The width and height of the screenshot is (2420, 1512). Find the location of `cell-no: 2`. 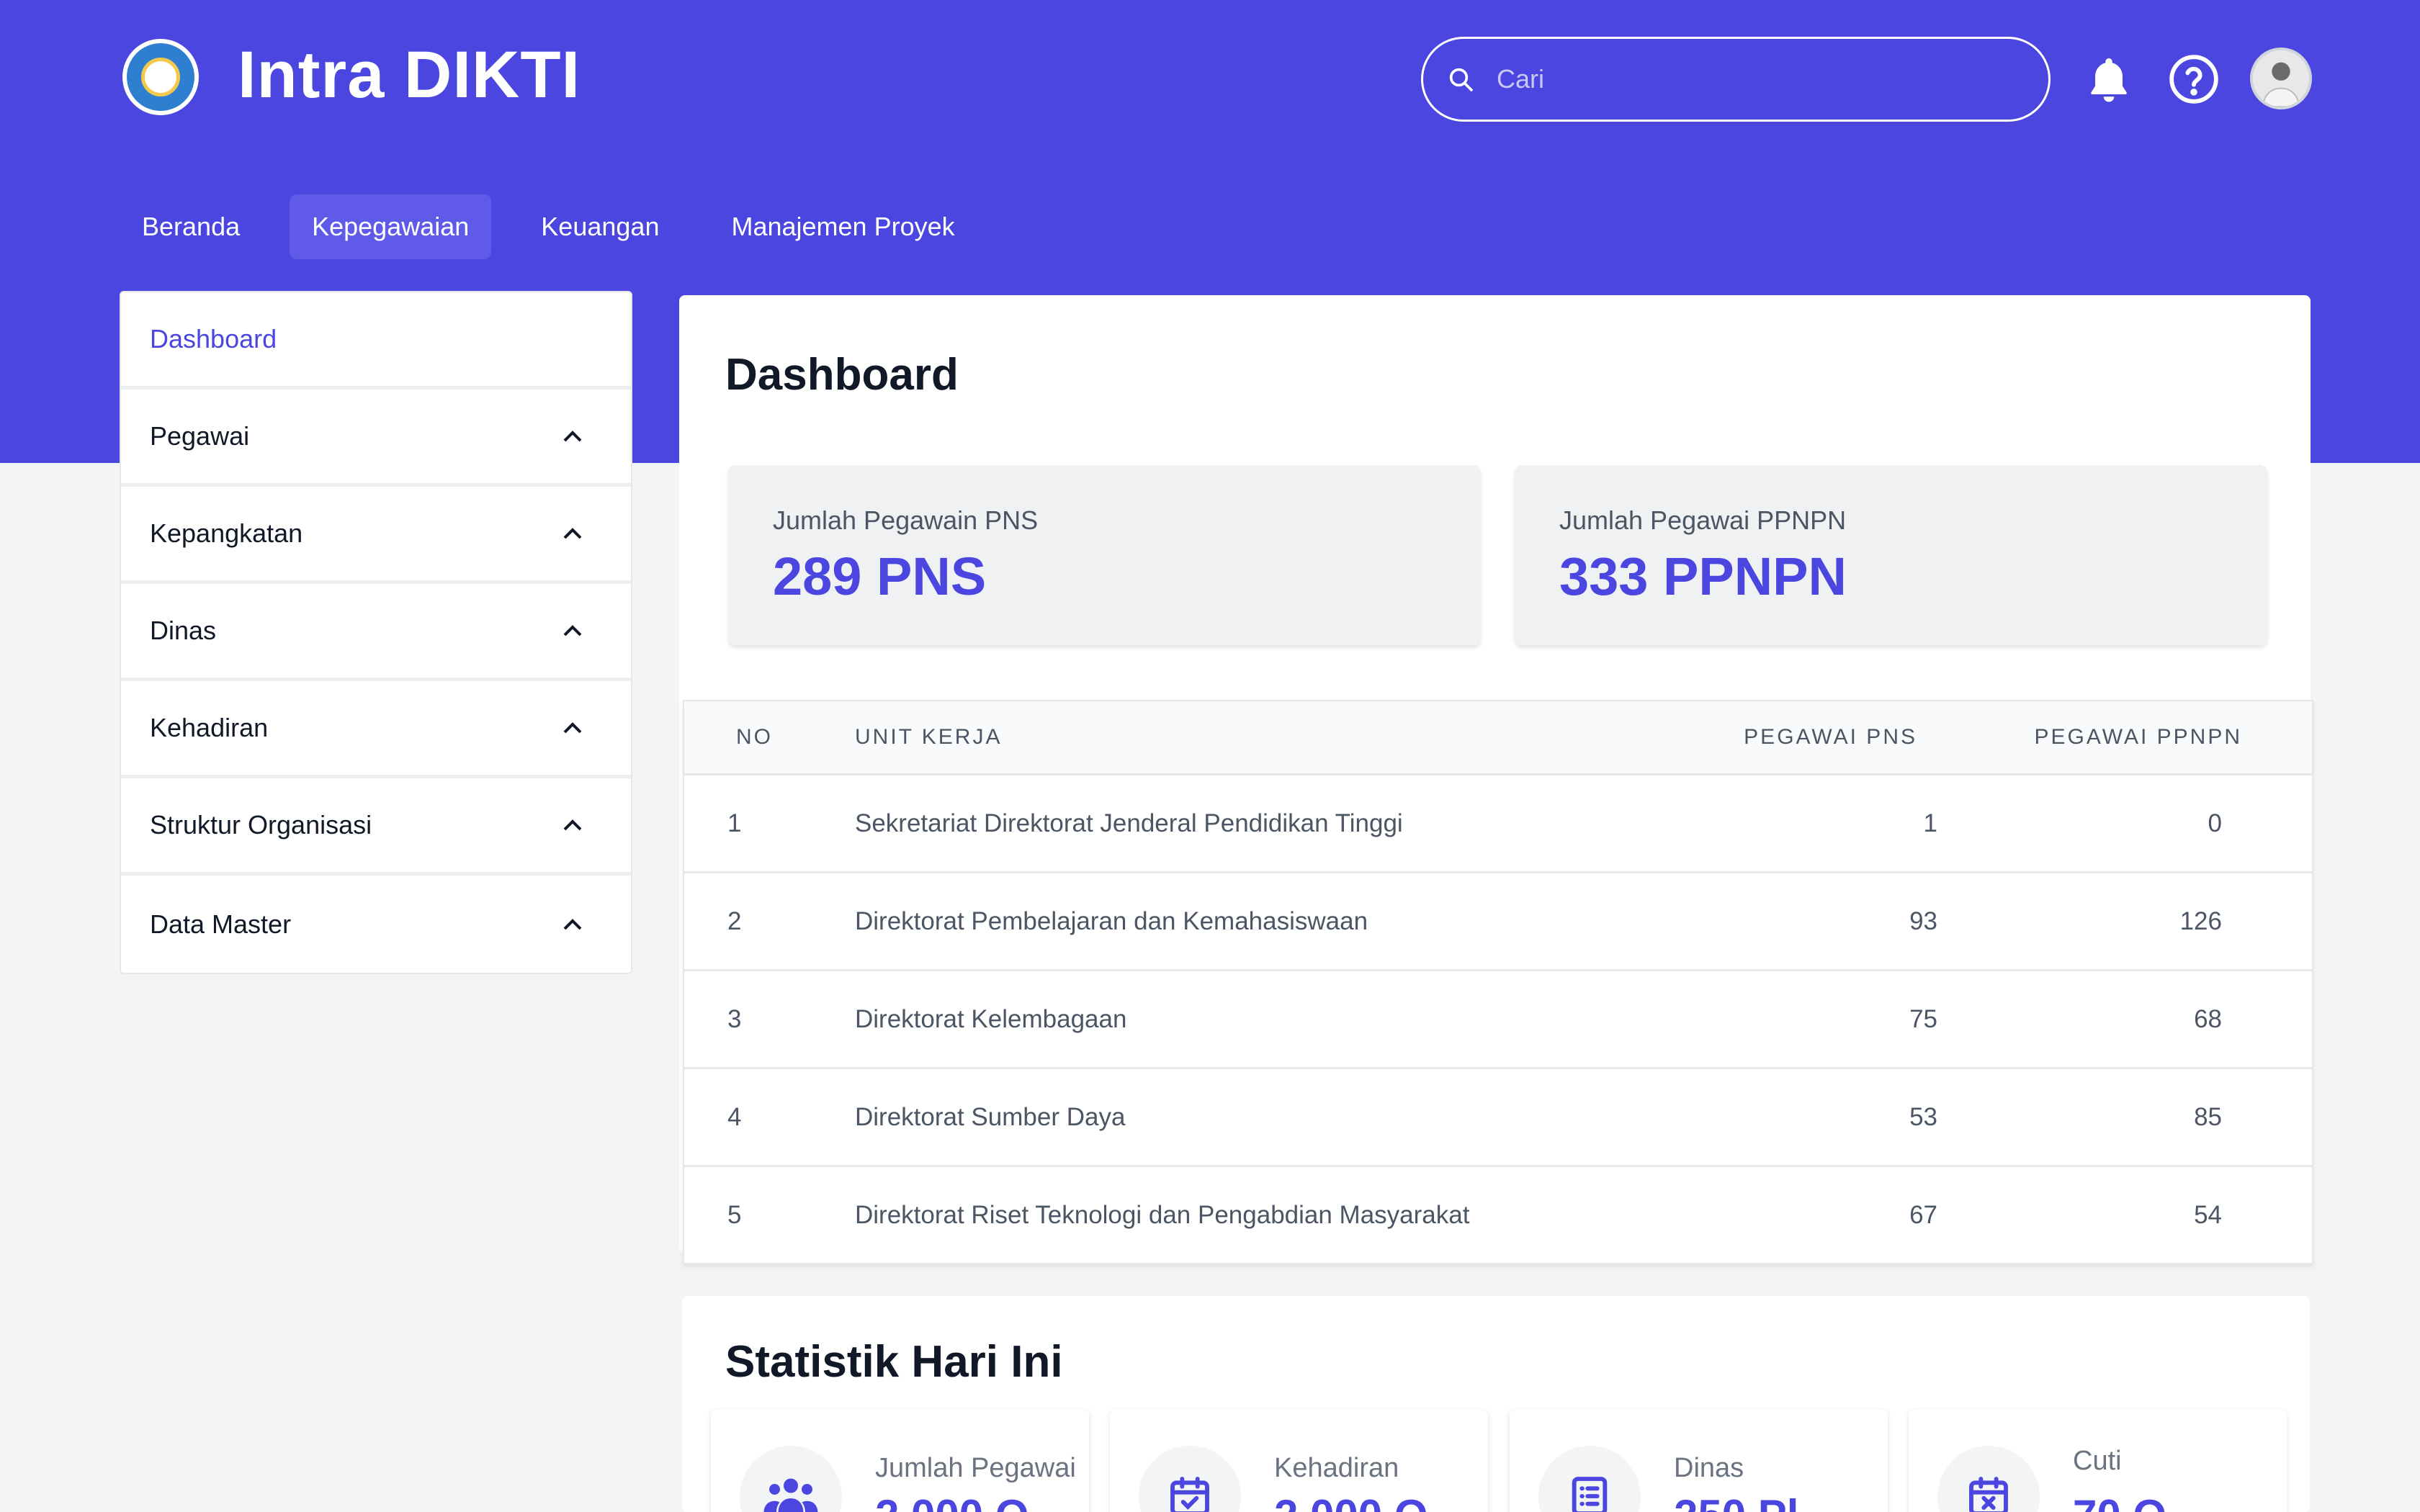

cell-no: 2 is located at coordinates (734, 920).